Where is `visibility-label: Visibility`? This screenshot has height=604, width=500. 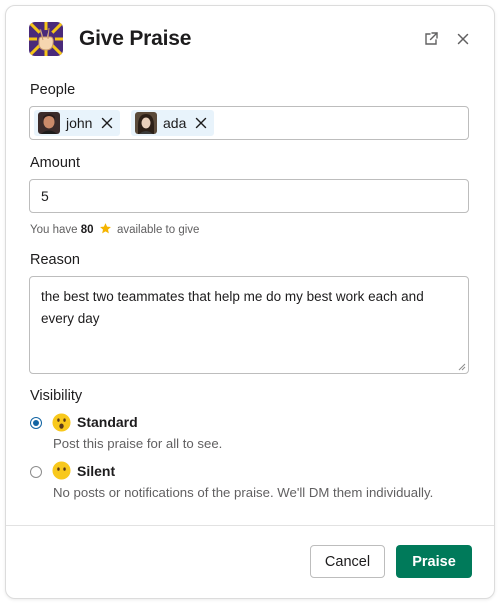
visibility-label: Visibility is located at coordinates (56, 396).